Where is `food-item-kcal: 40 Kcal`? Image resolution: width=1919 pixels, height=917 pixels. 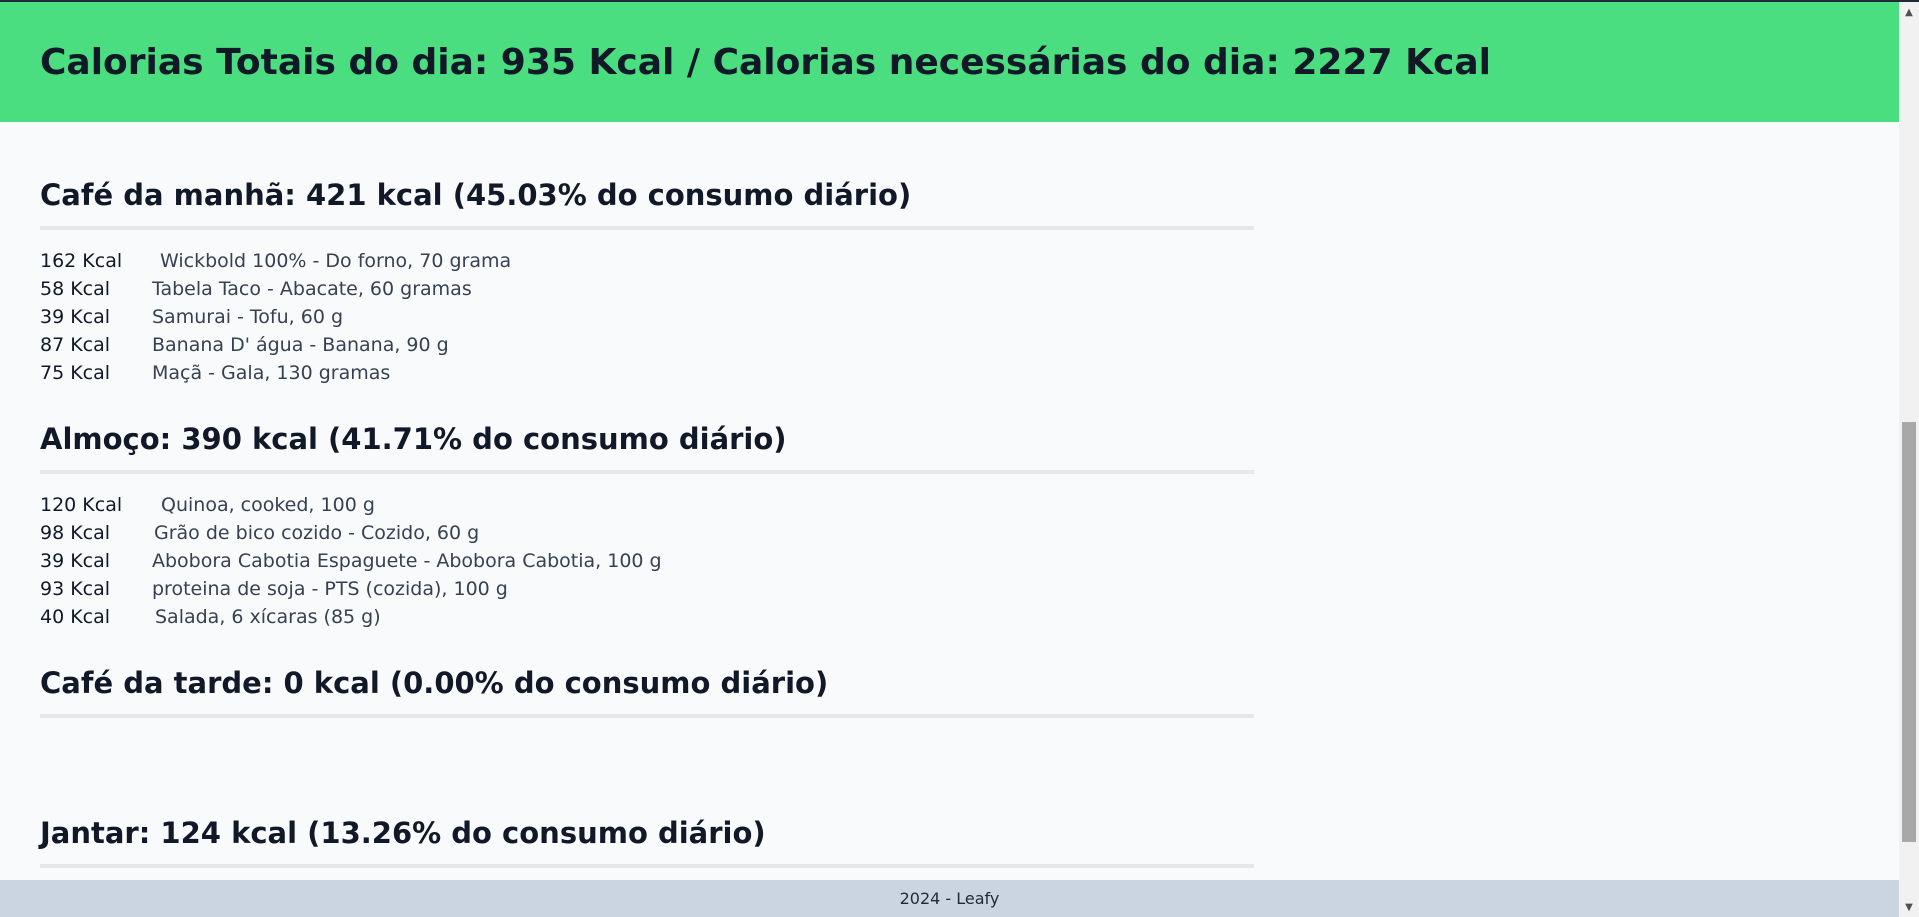
food-item-kcal: 40 Kcal is located at coordinates (75, 617).